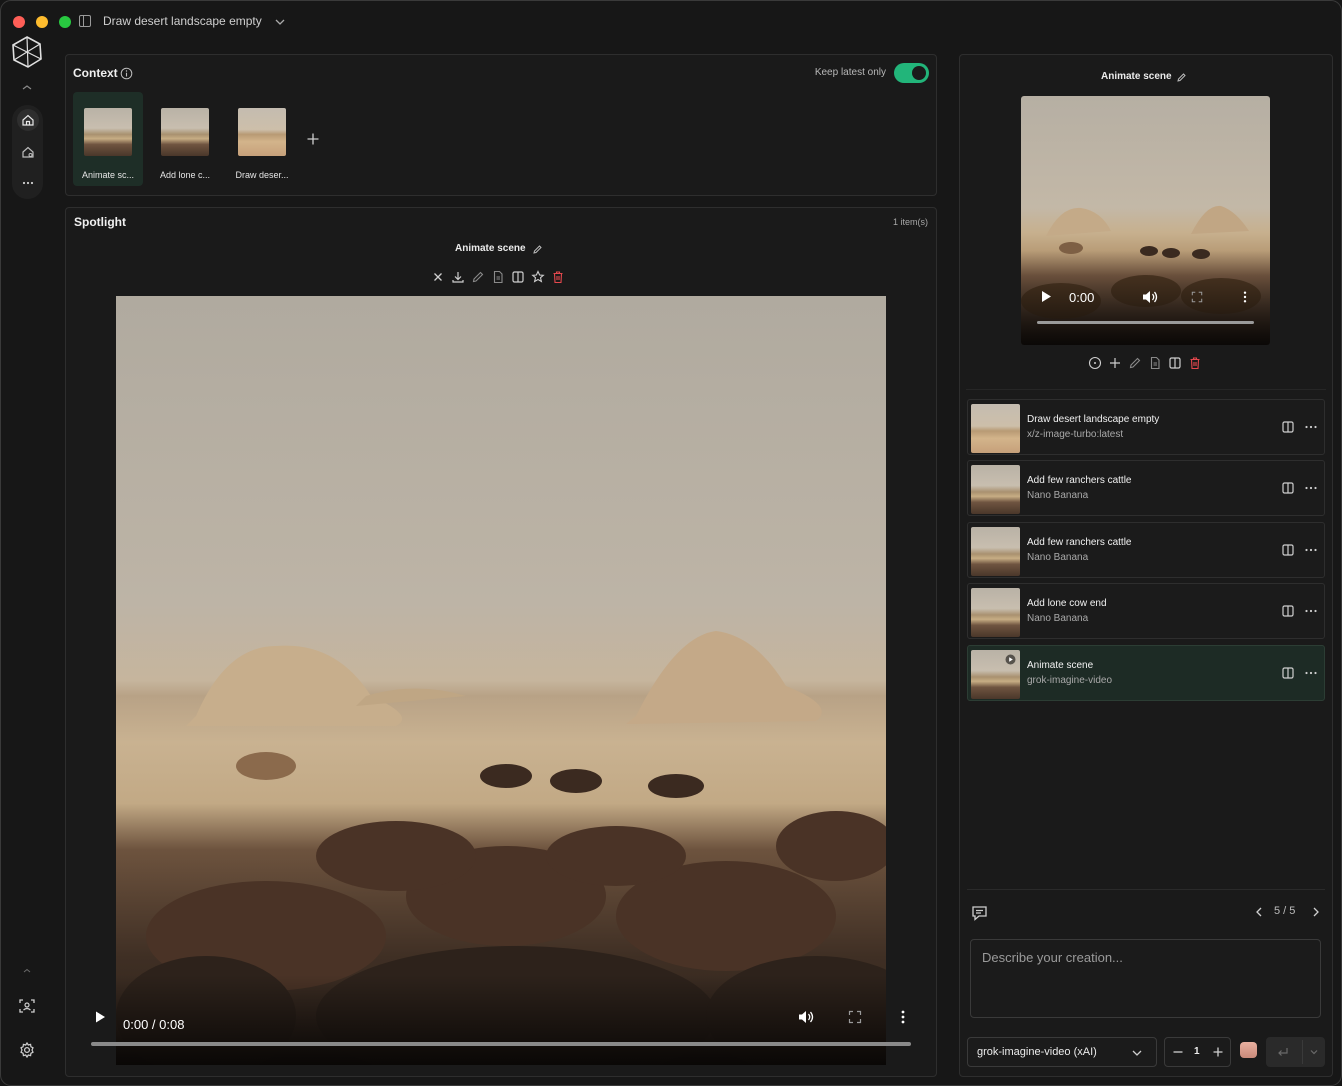 This screenshot has height=1086, width=1342. What do you see at coordinates (27, 88) in the screenshot?
I see `chevron-up-icon` at bounding box center [27, 88].